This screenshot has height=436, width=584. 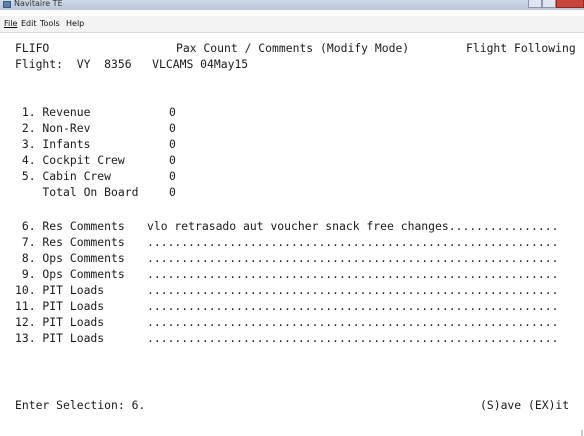 What do you see at coordinates (582, 433) in the screenshot?
I see `scrollbar` at bounding box center [582, 433].